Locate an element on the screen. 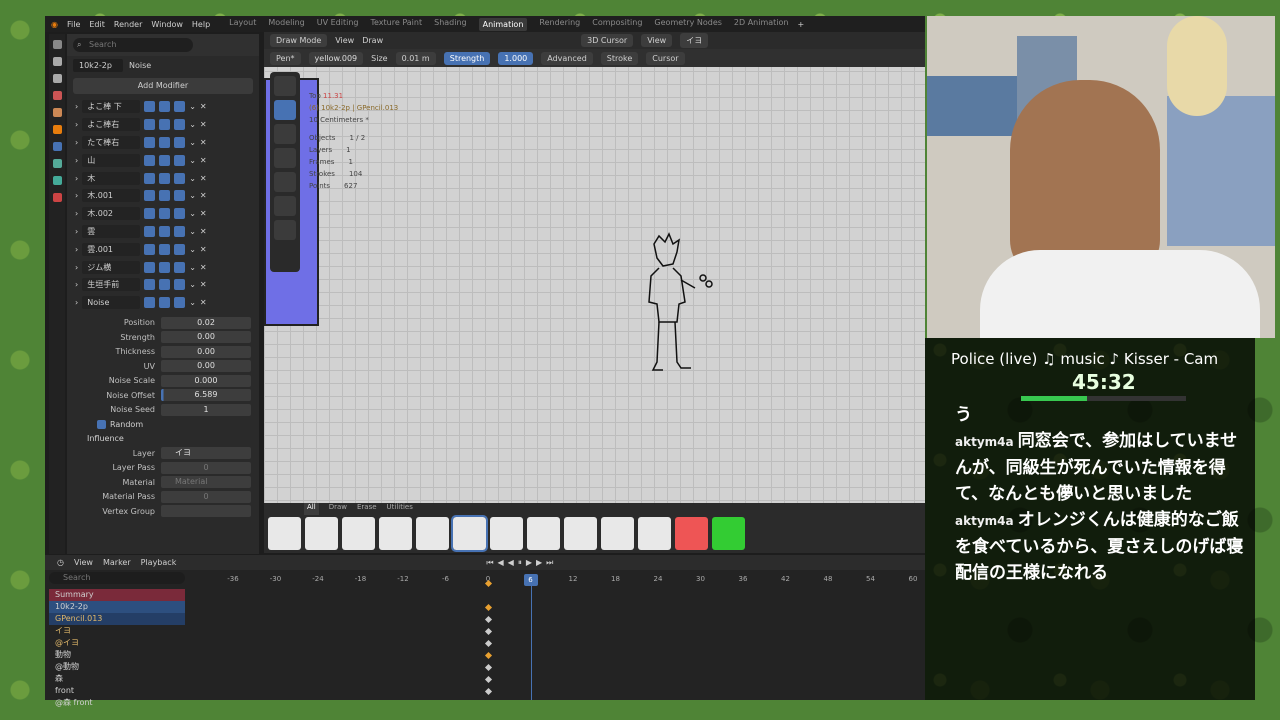 Image resolution: width=1280 pixels, height=720 pixels. view-menu: View is located at coordinates (344, 40).